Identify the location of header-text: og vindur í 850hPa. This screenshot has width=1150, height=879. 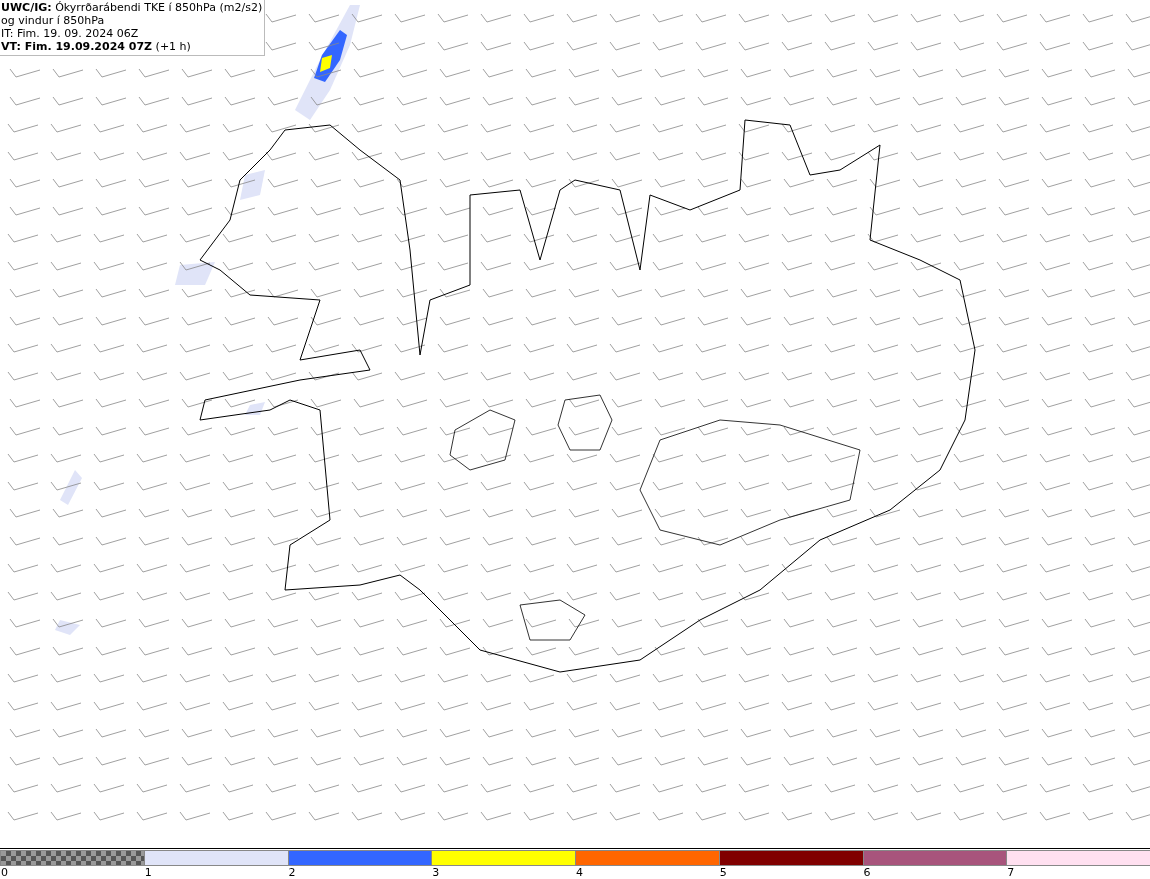
(53, 20).